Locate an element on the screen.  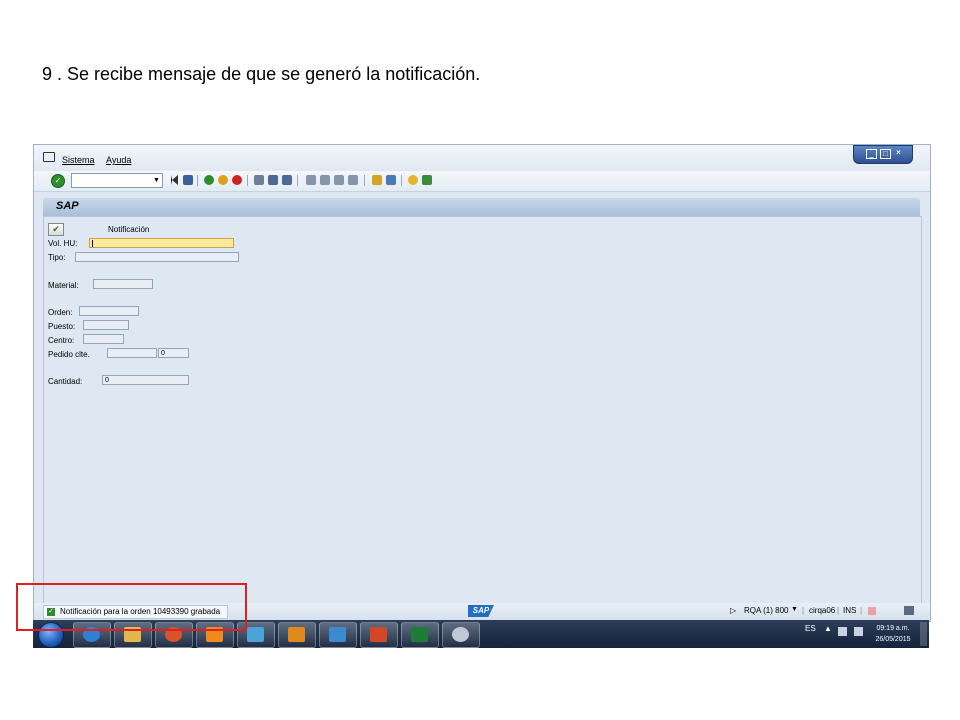
taskbar-excel is located at coordinates (420, 635).